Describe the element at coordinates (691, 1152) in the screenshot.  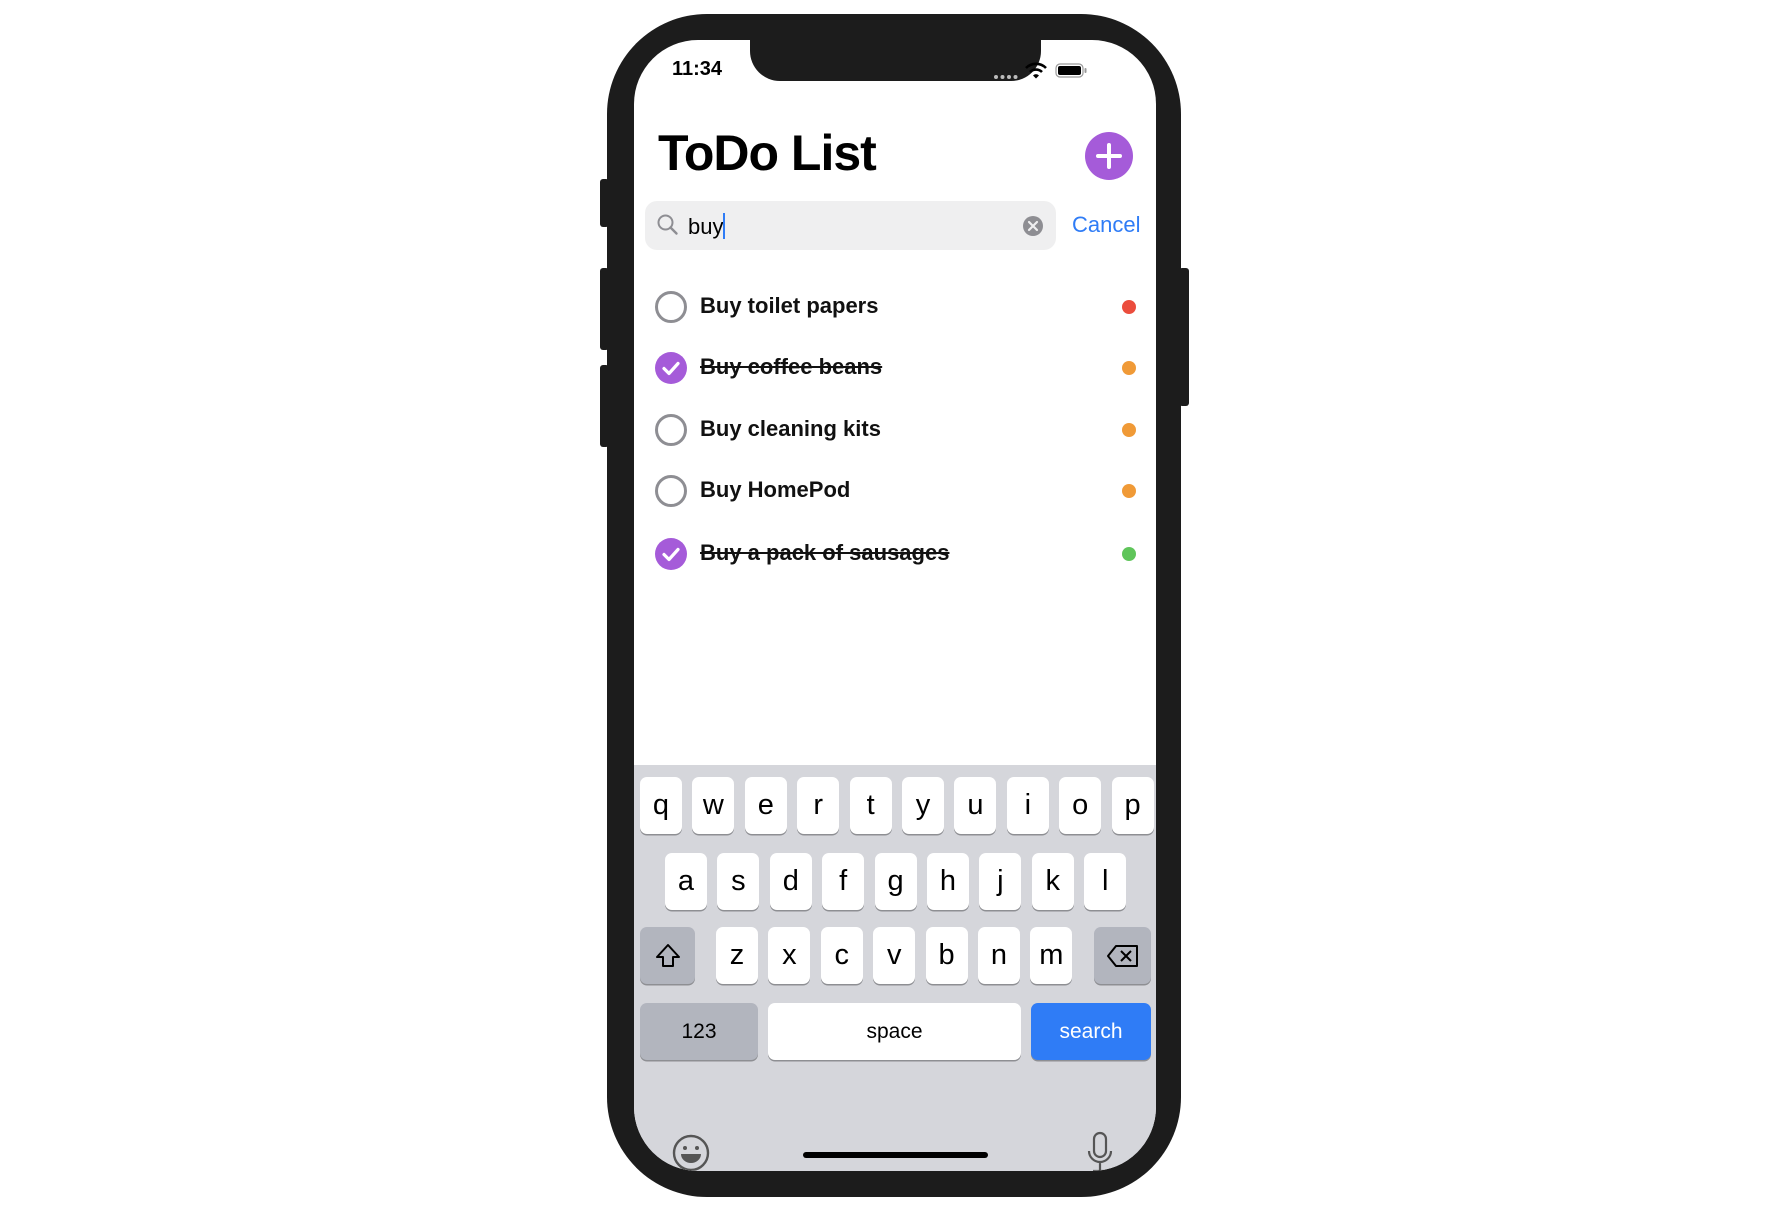
I see `emoji-smiley-icon` at that location.